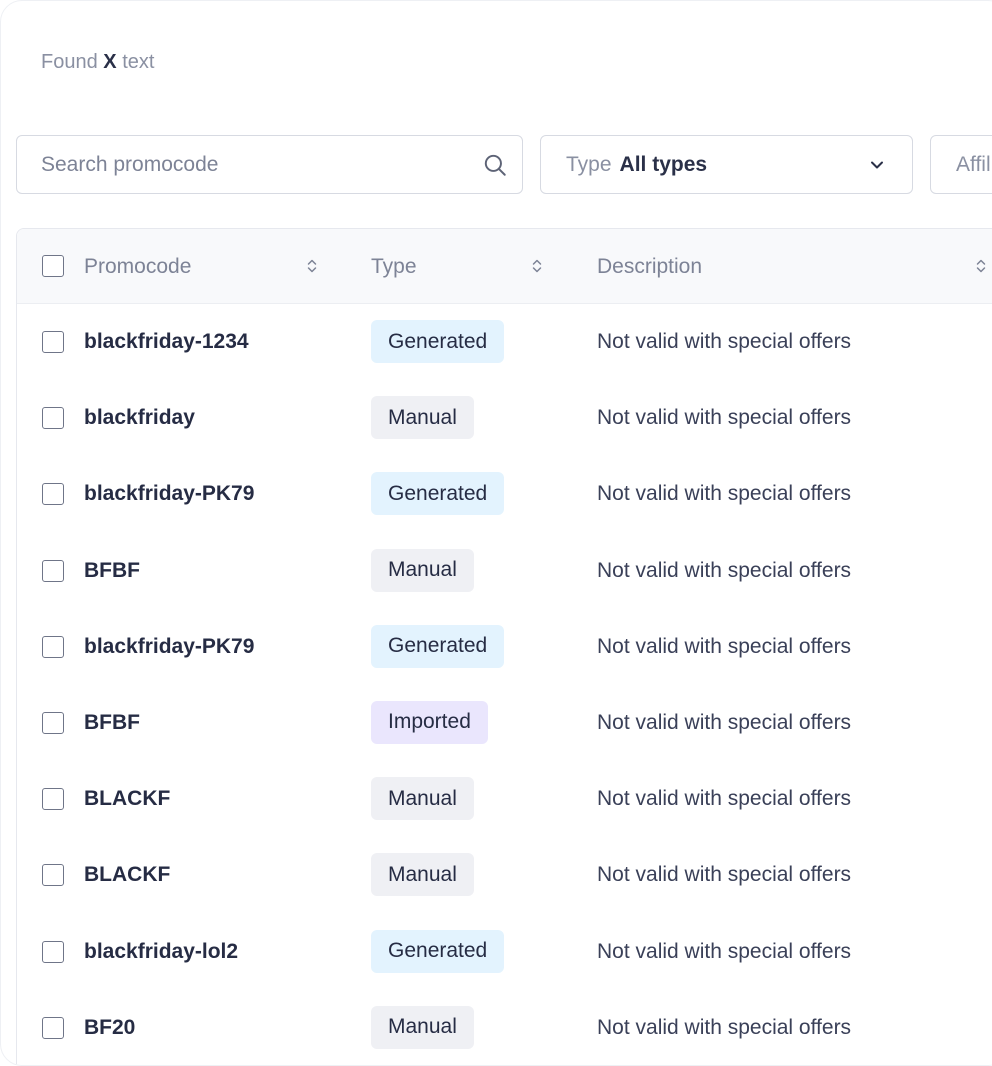 The height and width of the screenshot is (1066, 992). Describe the element at coordinates (429, 722) in the screenshot. I see `type-badge: Imported` at that location.